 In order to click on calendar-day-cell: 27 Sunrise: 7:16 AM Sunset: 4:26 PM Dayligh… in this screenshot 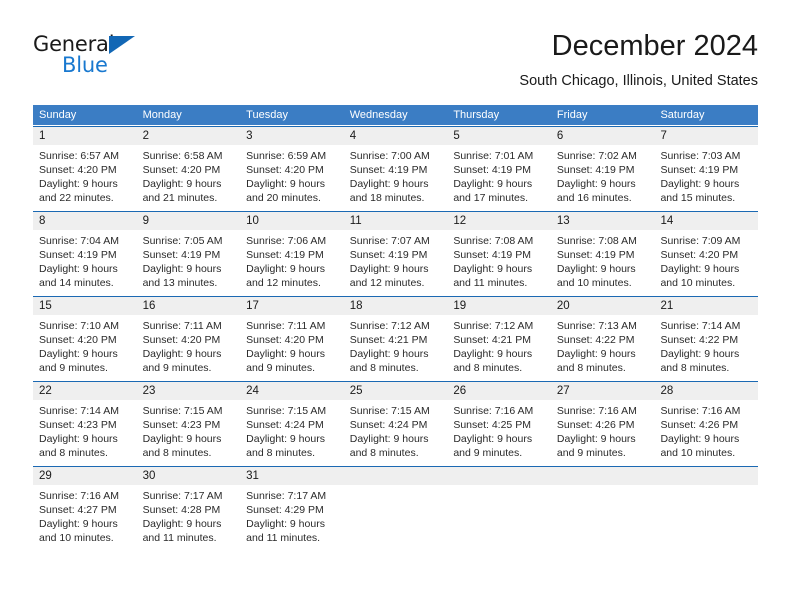, I will do `click(602, 421)`.